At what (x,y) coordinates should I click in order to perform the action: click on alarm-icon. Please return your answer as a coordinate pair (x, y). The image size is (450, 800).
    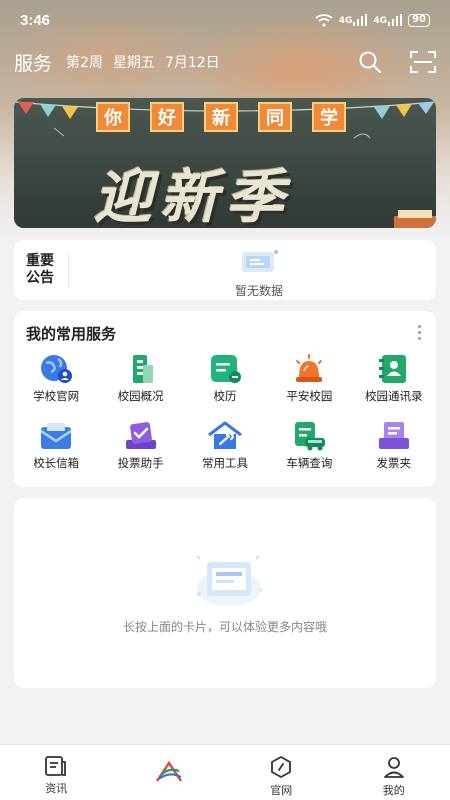
    Looking at the image, I should click on (309, 368).